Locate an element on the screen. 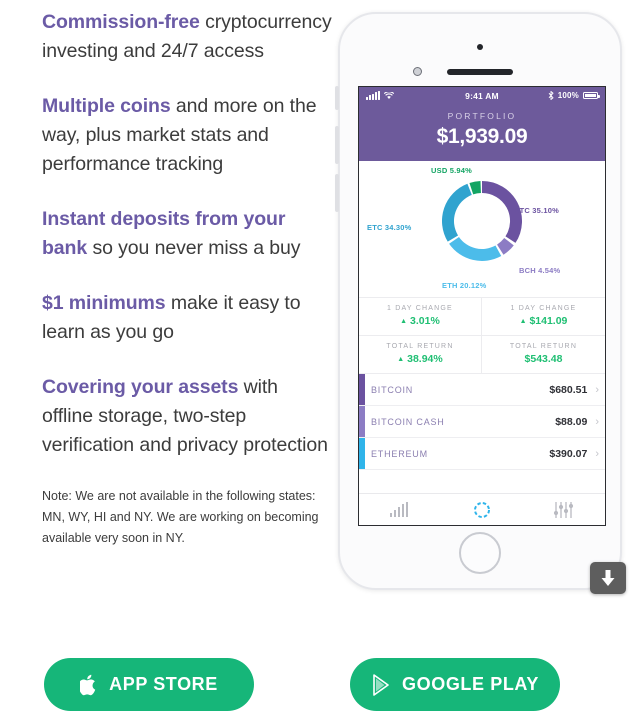  bar-chart-icon is located at coordinates (399, 509).